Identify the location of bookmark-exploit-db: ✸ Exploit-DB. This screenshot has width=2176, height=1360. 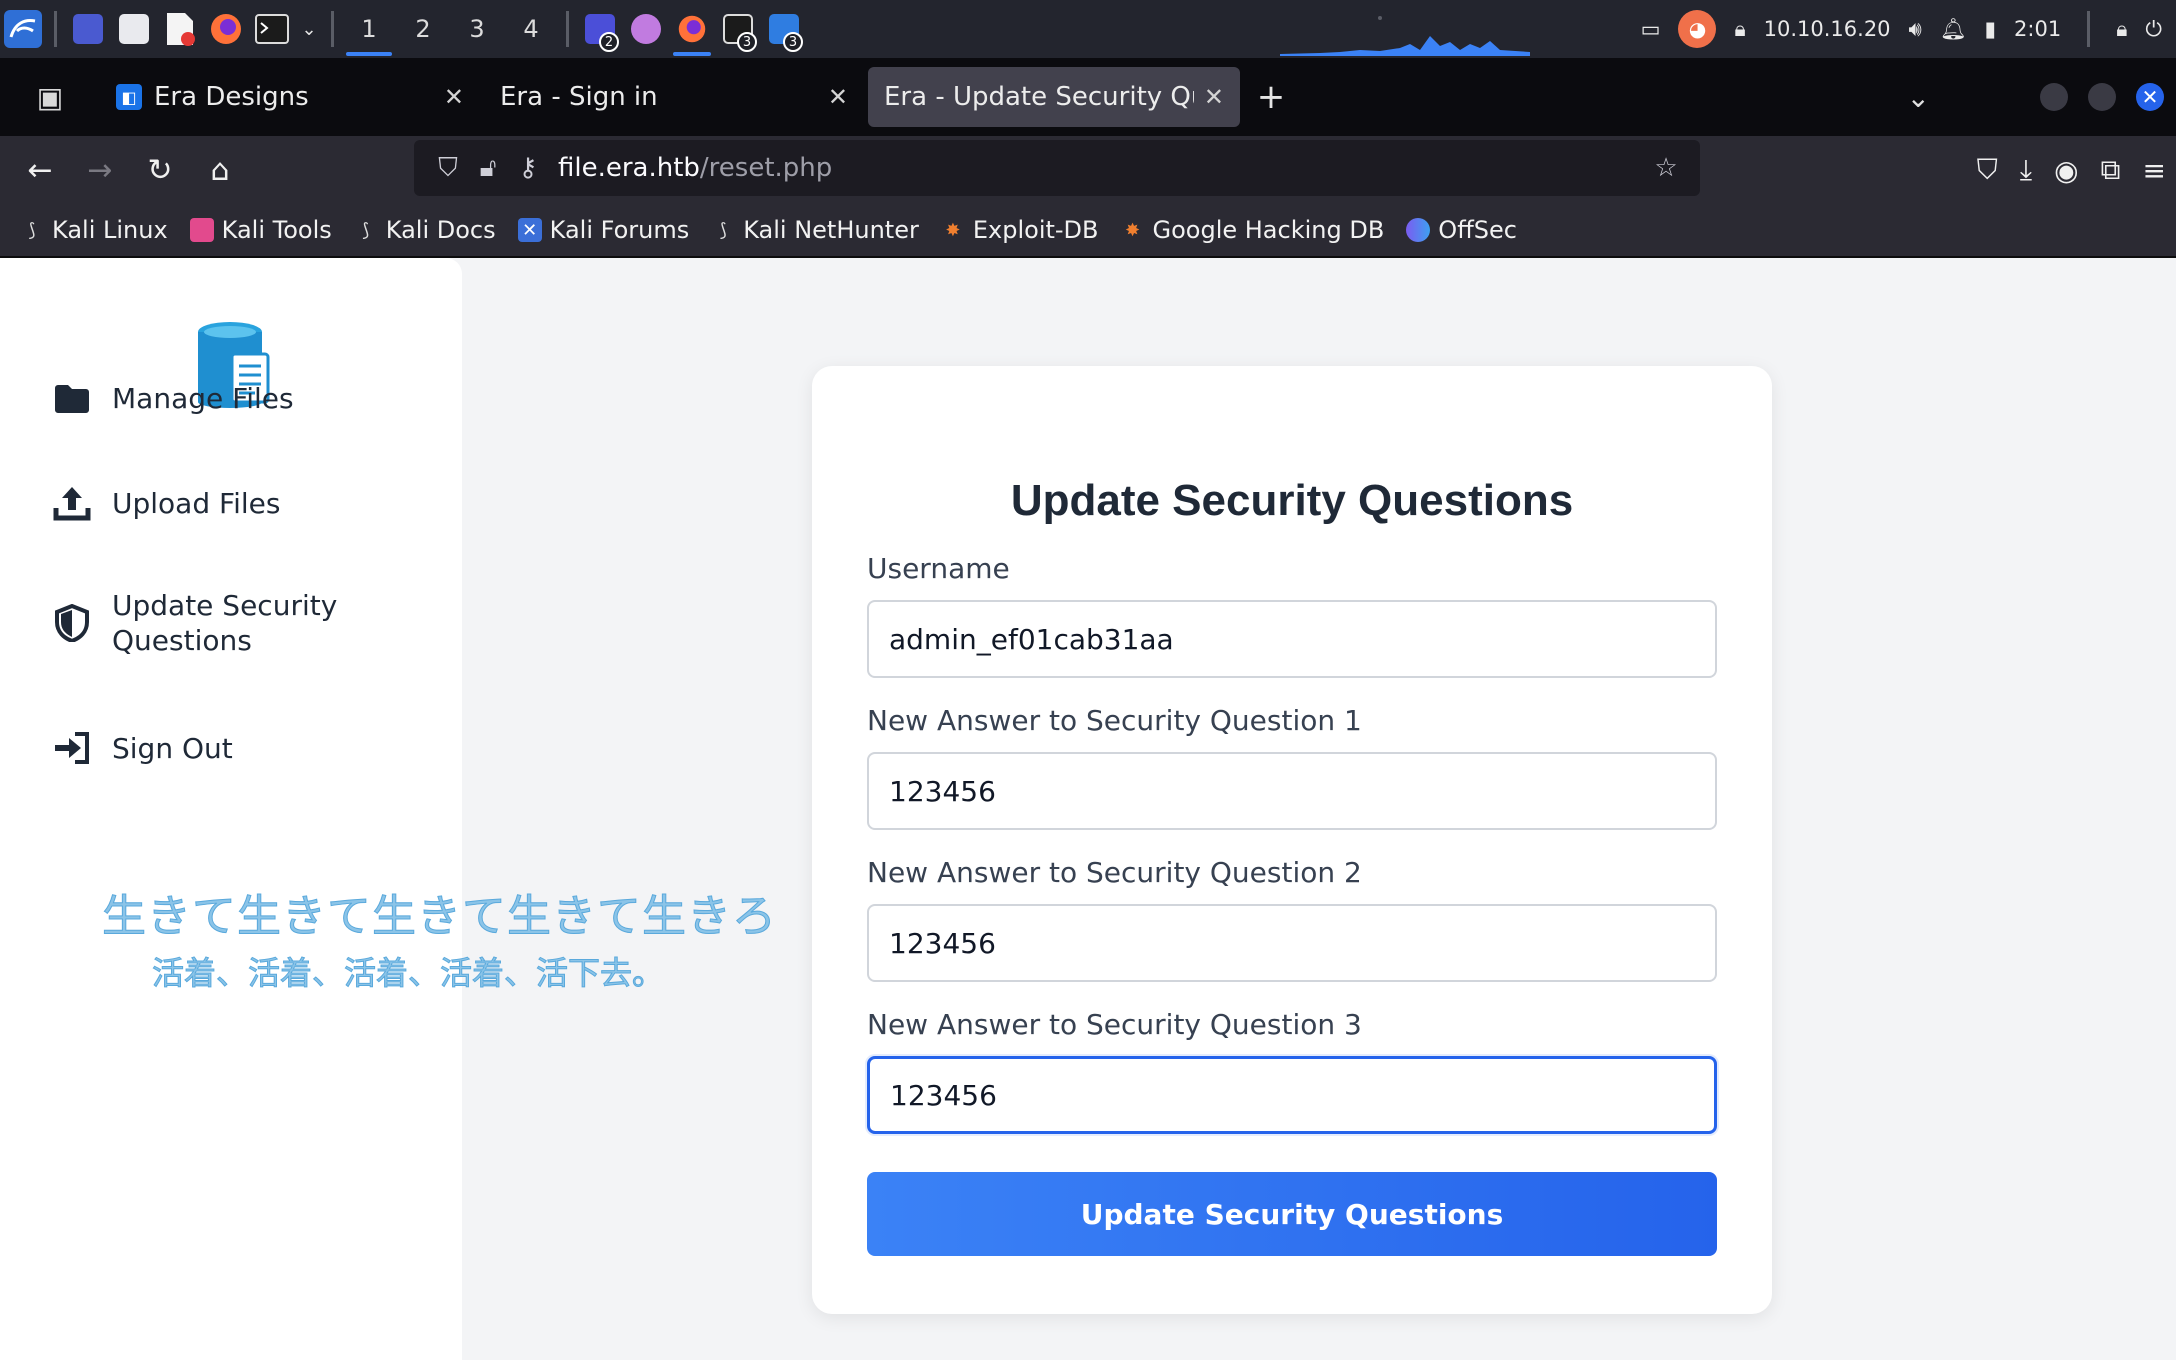
(1020, 230).